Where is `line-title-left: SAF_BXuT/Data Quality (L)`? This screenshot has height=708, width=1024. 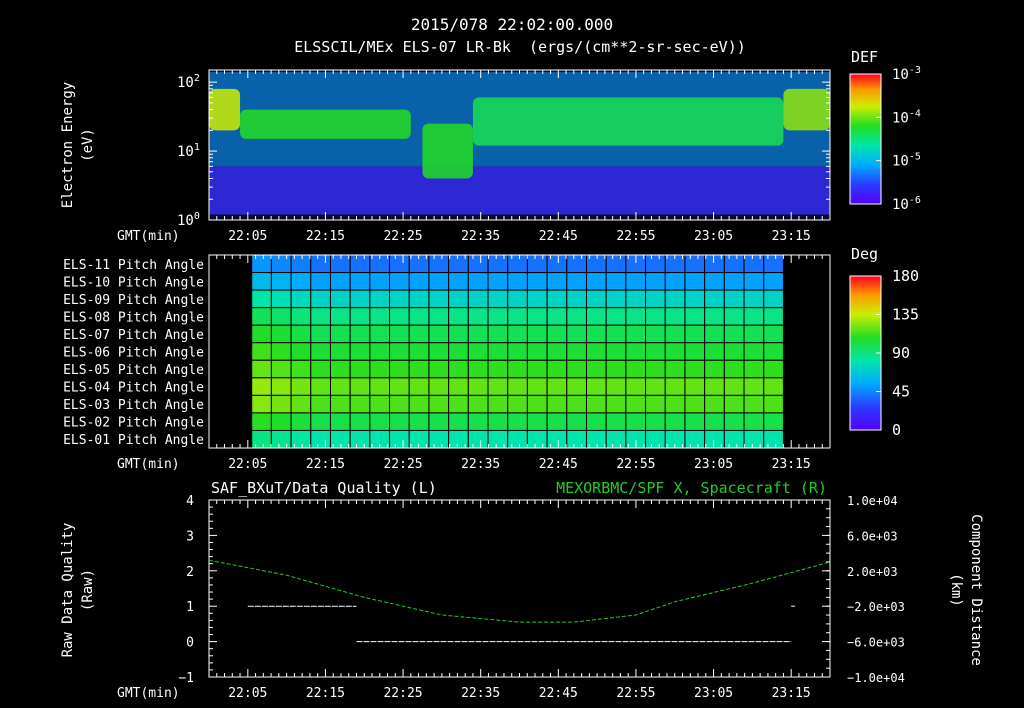 line-title-left: SAF_BXuT/Data Quality (L) is located at coordinates (324, 488).